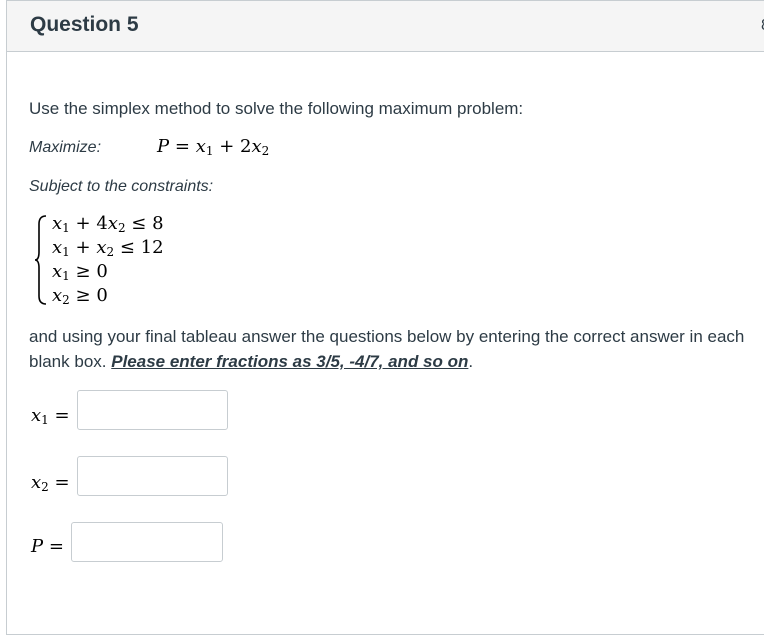 The width and height of the screenshot is (764, 639). Describe the element at coordinates (147, 542) in the screenshot. I see `p-answer-input` at that location.